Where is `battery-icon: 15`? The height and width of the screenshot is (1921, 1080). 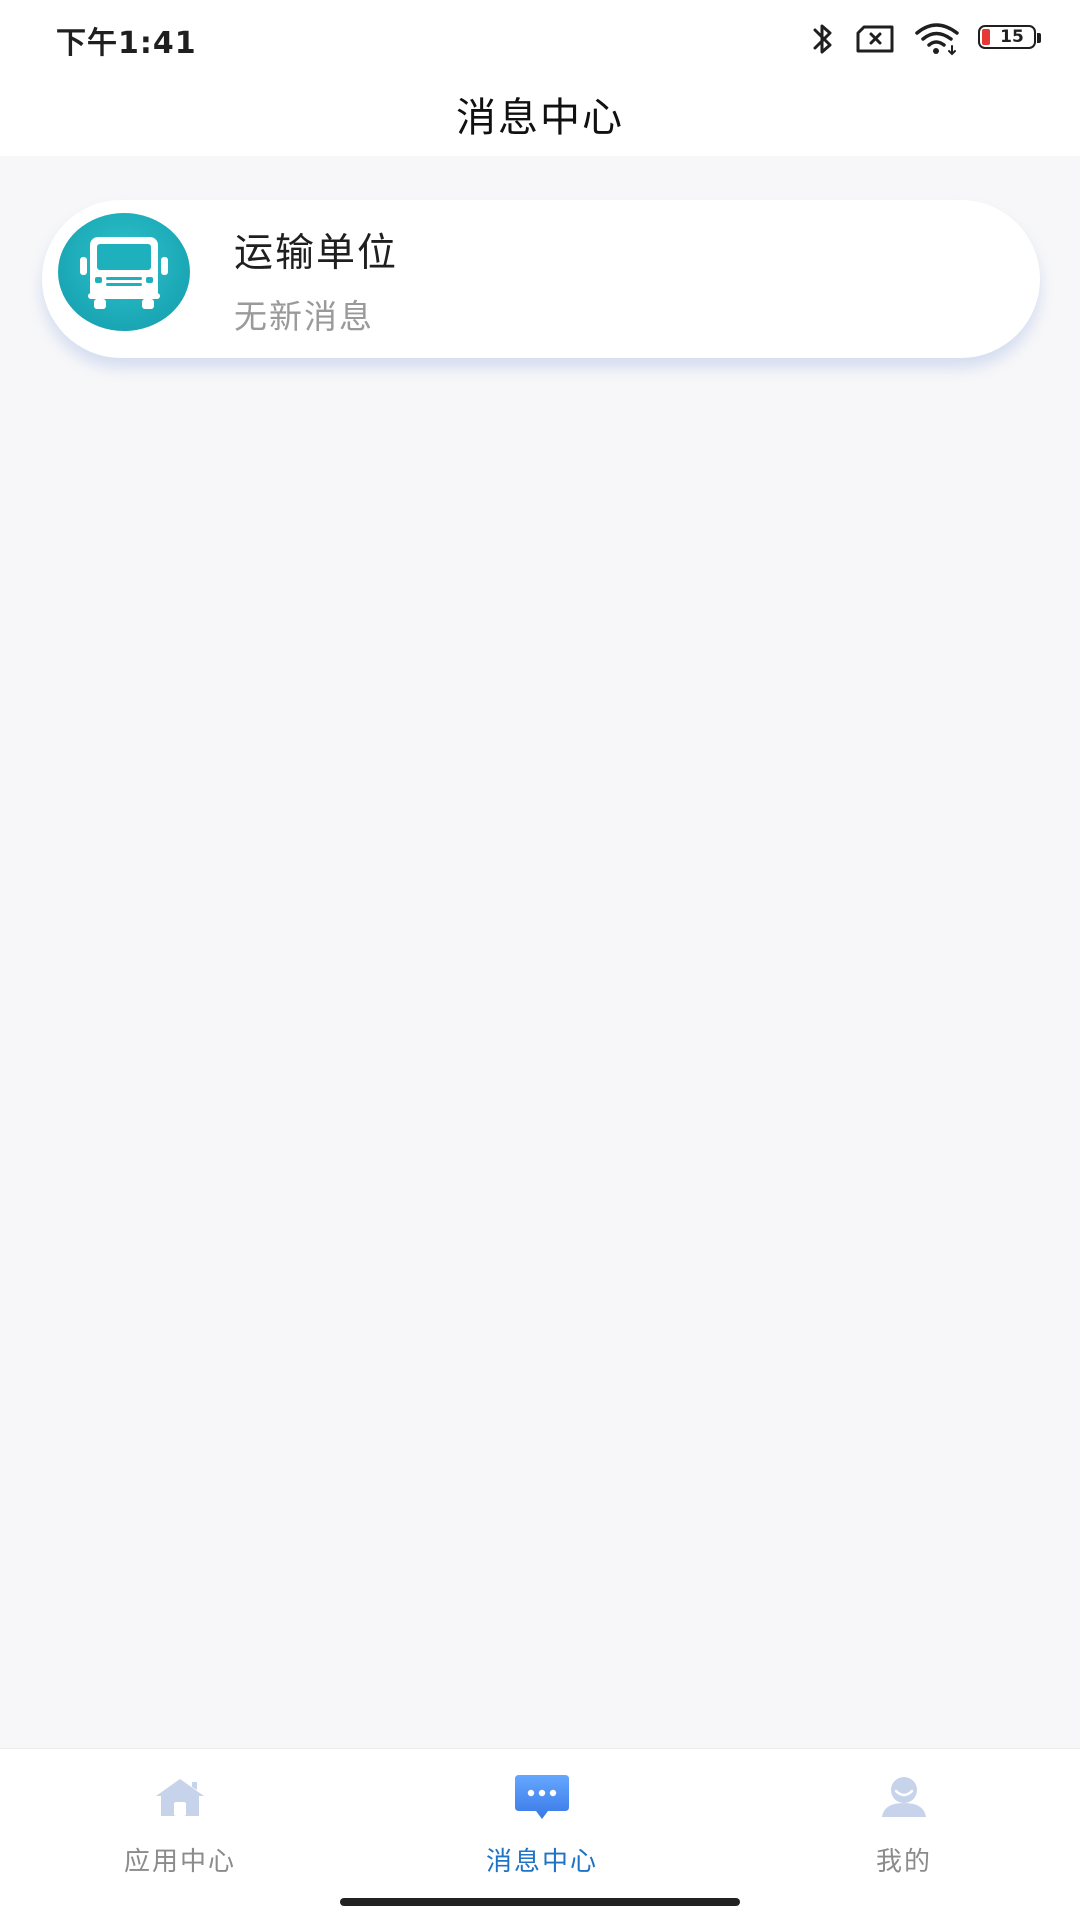 battery-icon: 15 is located at coordinates (1011, 39).